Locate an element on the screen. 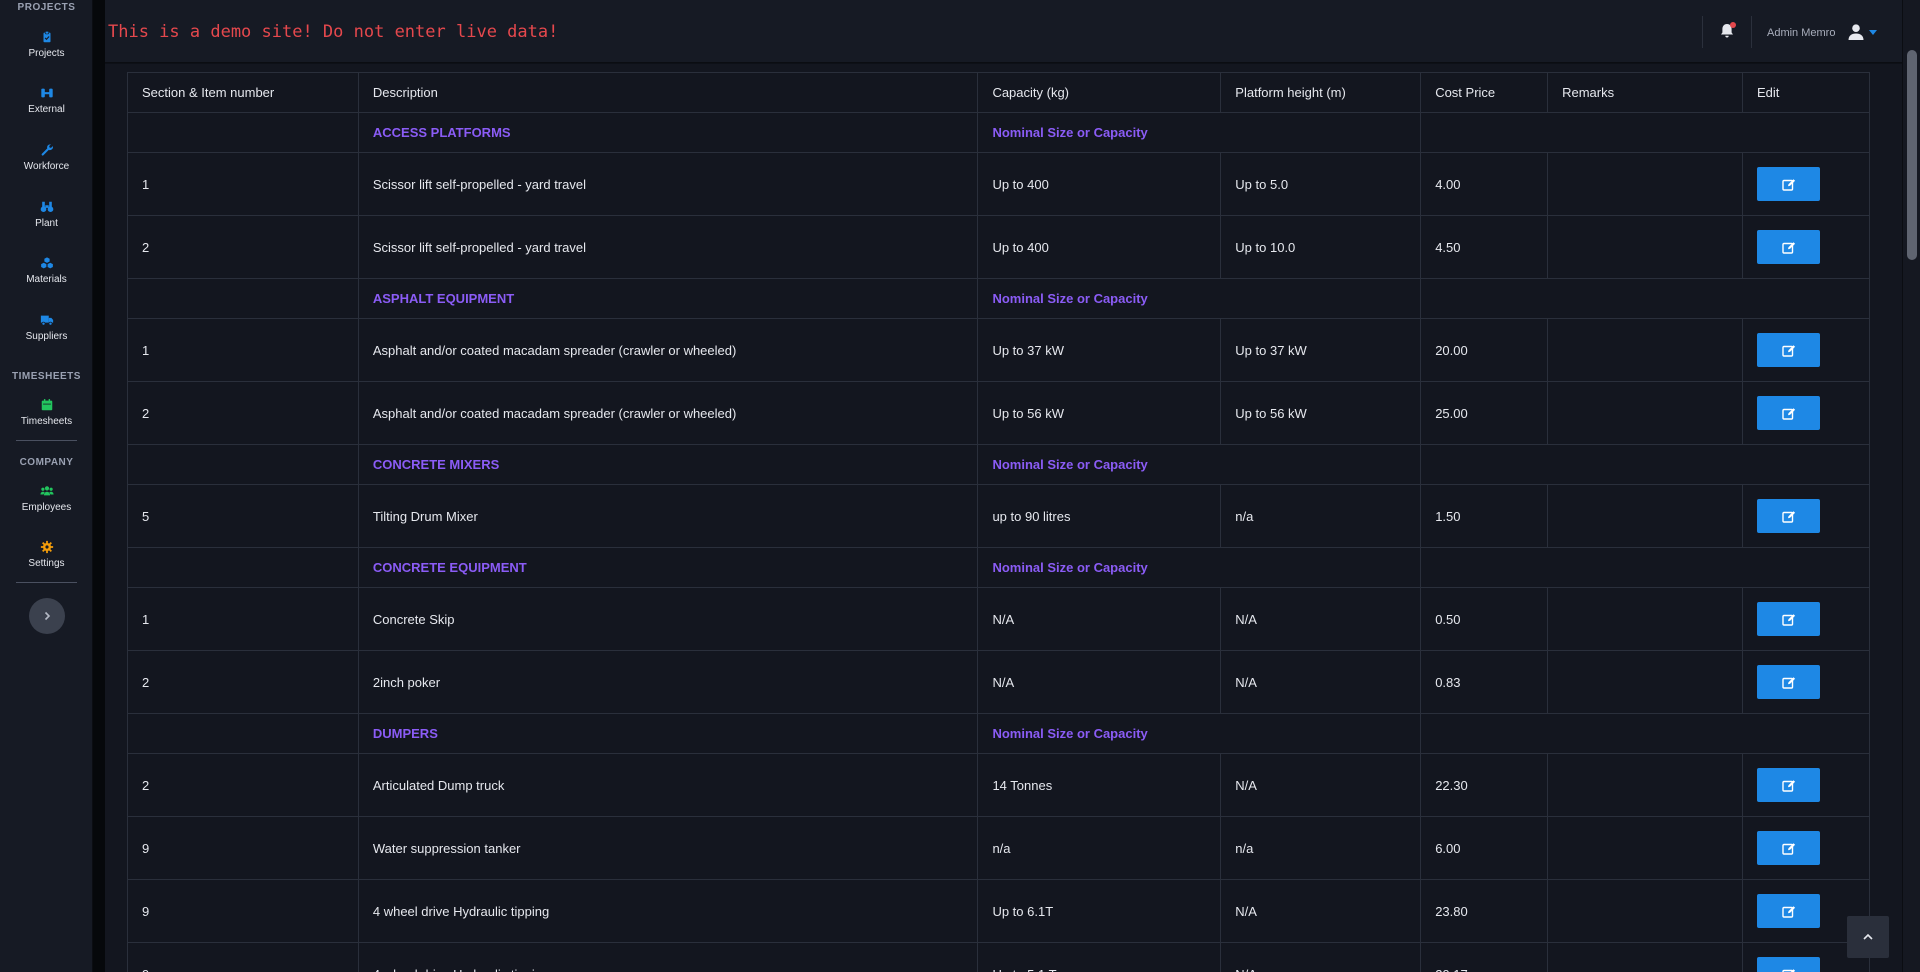 Image resolution: width=1920 pixels, height=972 pixels. item-capacity: Up to 6.1T is located at coordinates (1099, 911).